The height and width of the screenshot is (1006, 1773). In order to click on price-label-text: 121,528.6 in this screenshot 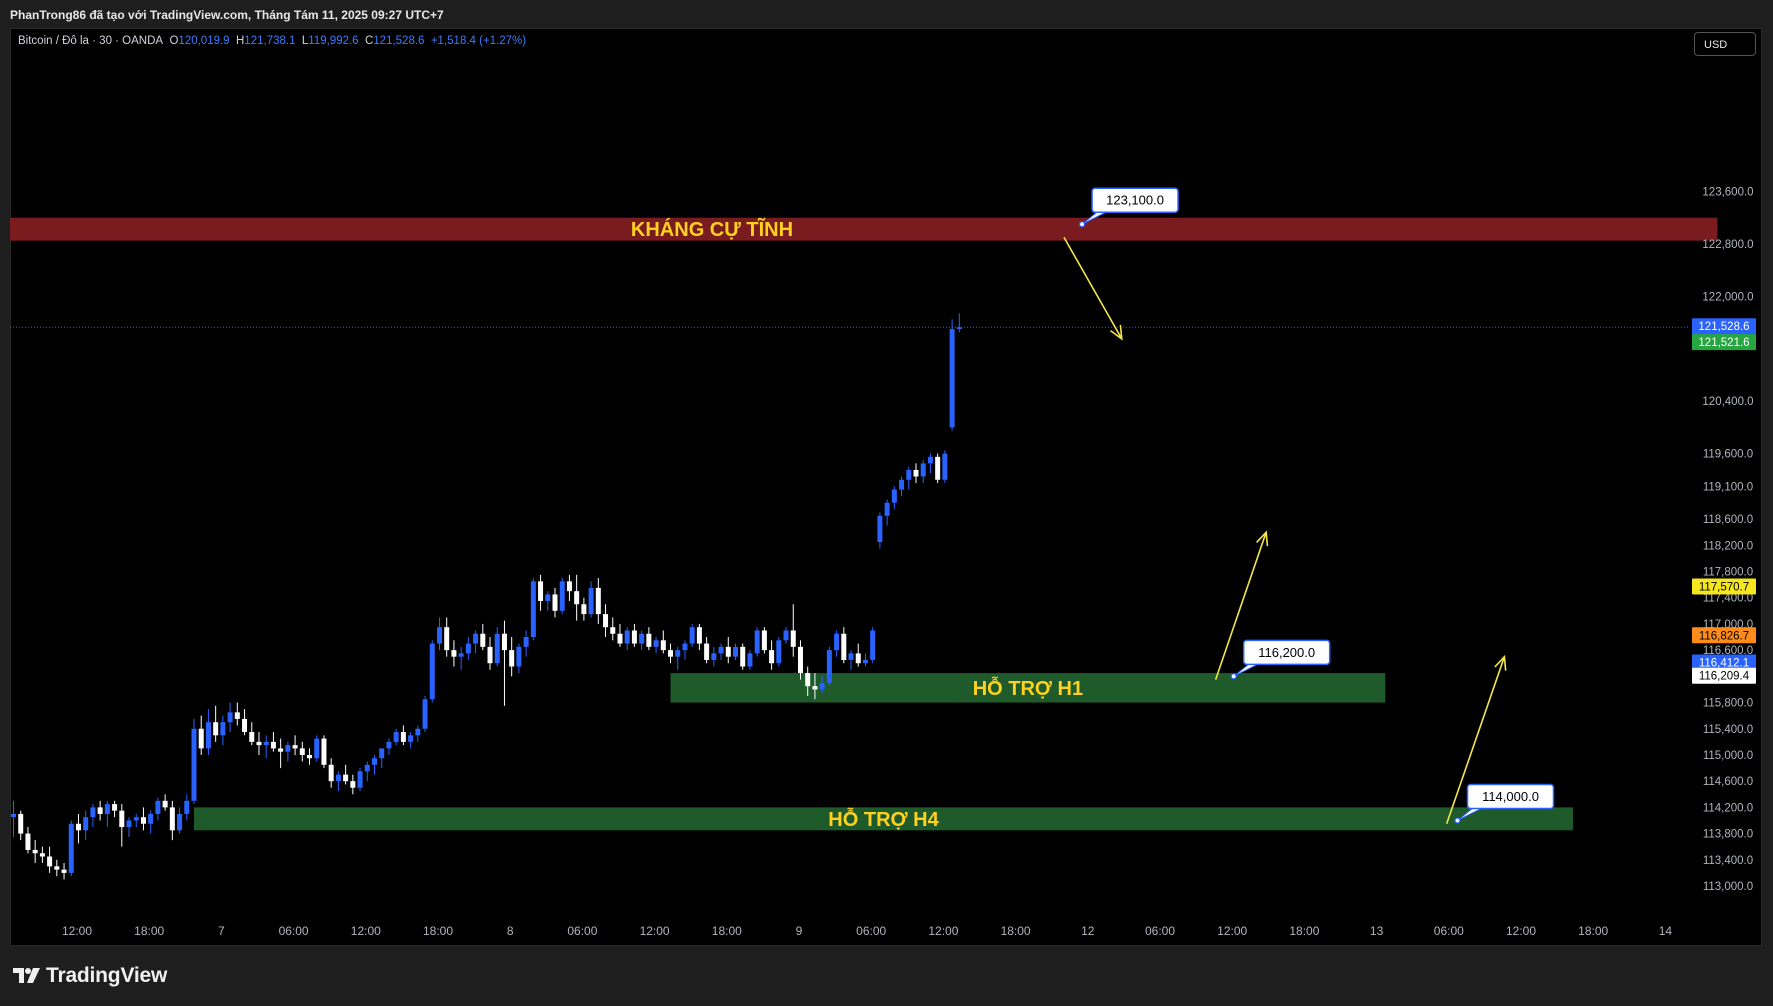, I will do `click(1723, 327)`.